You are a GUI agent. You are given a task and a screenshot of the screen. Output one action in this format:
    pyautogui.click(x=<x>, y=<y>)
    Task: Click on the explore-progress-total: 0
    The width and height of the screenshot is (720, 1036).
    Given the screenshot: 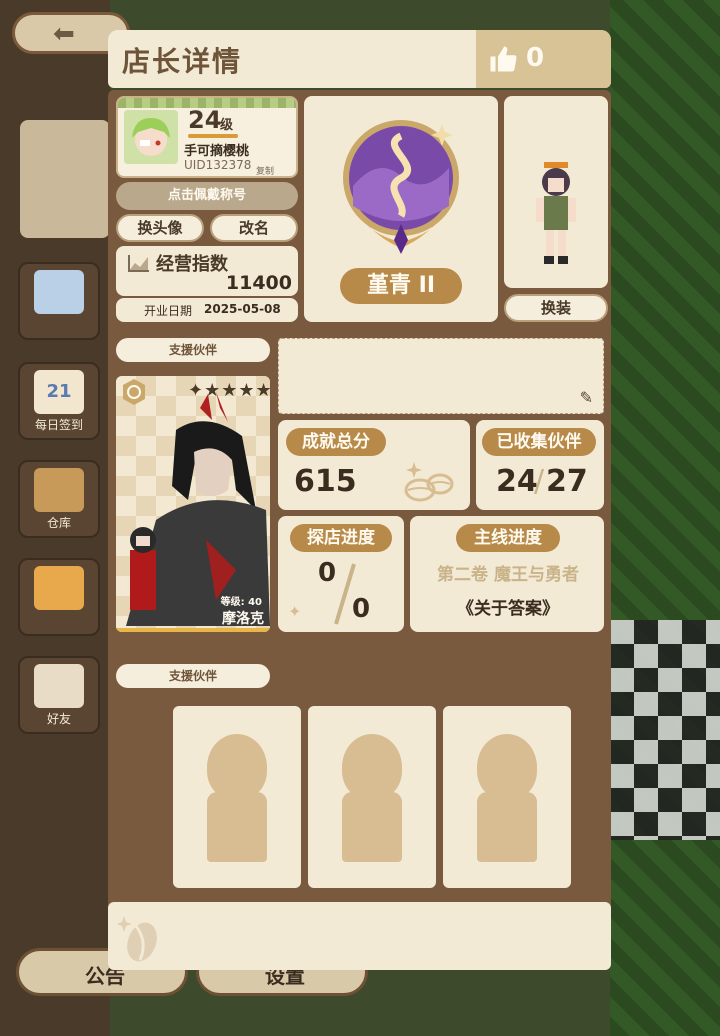 What is the action you would take?
    pyautogui.click(x=361, y=609)
    